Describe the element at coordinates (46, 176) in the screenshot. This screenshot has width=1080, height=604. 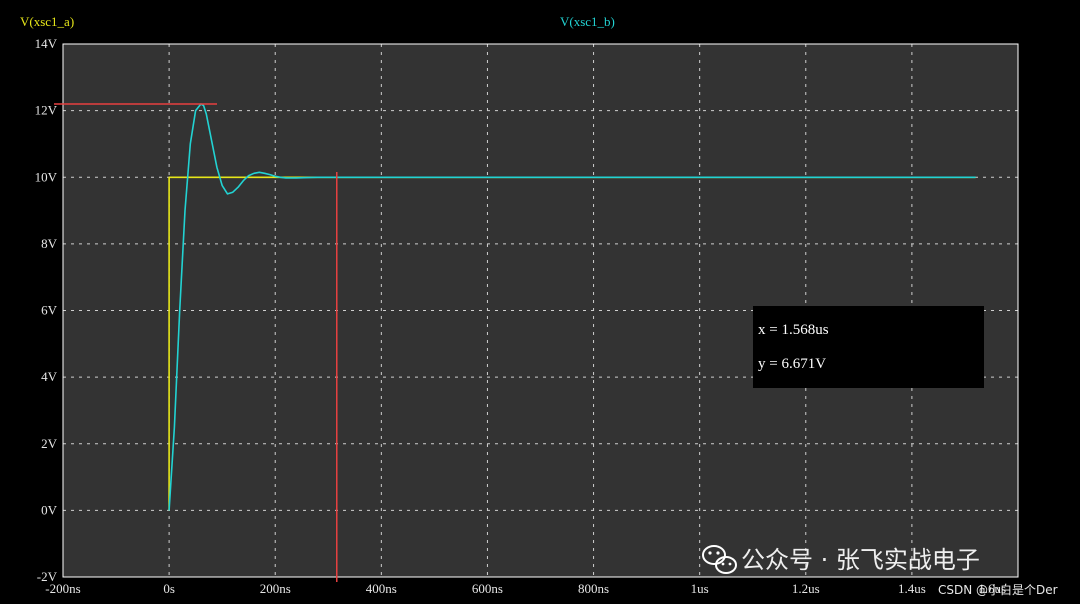
I see `y-tick-label: 10V` at that location.